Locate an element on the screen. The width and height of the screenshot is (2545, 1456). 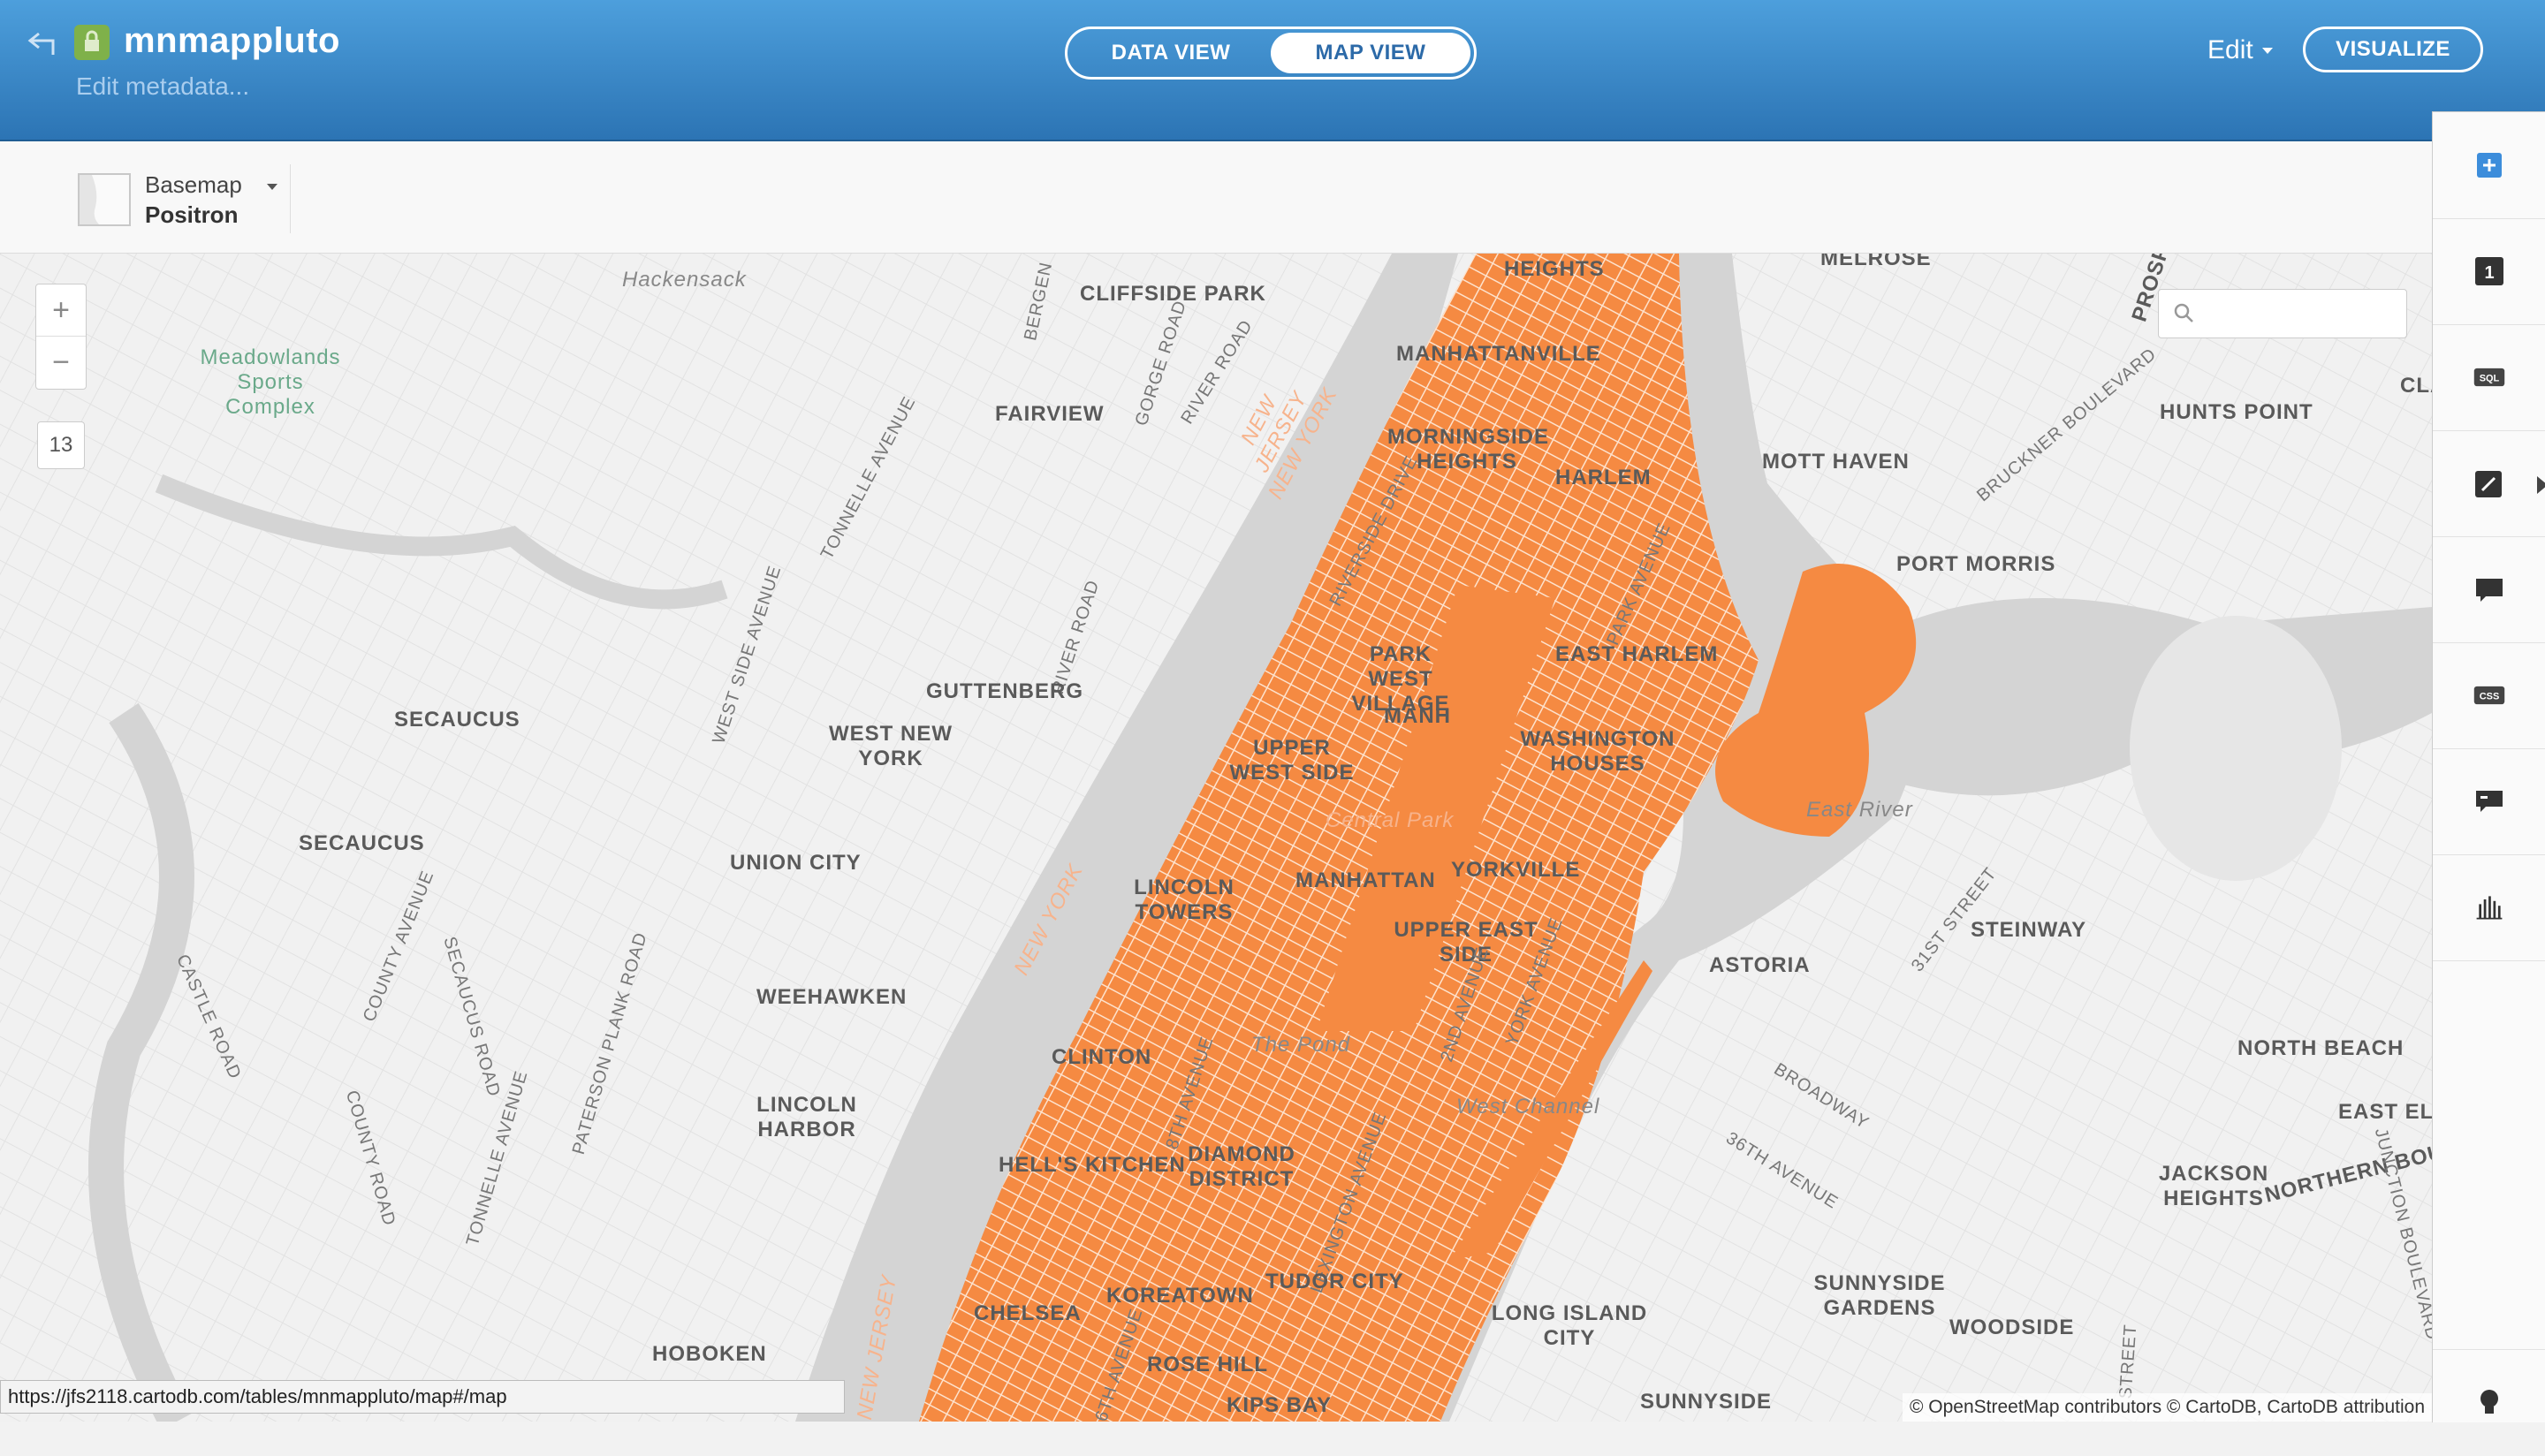
lock-icon is located at coordinates (92, 43).